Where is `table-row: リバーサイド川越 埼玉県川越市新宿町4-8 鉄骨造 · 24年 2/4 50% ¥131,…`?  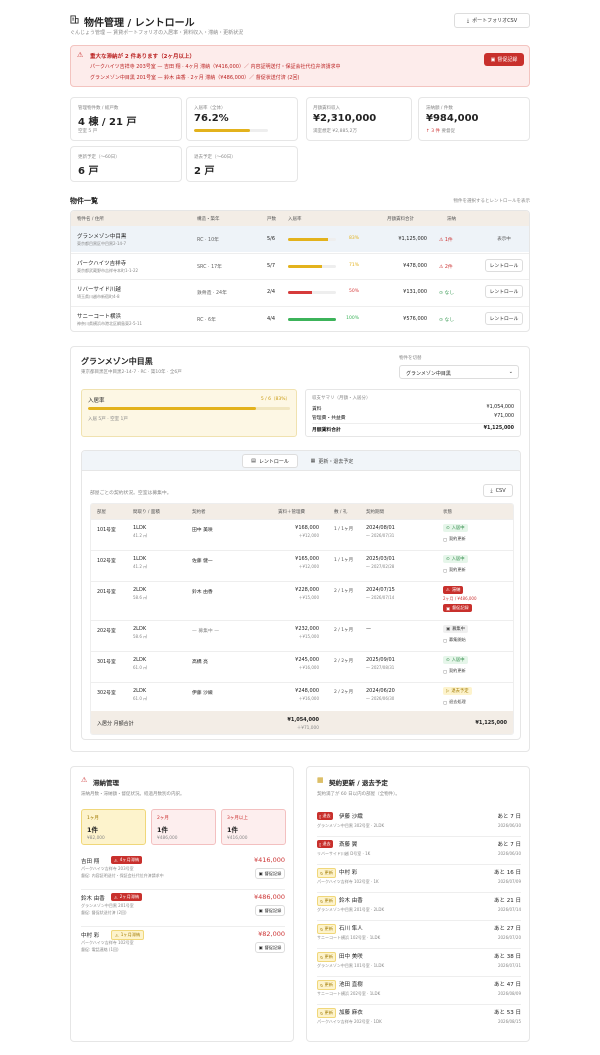 table-row: リバーサイド川越 埼玉県川越市新宿町4-8 鉄骨造 · 24年 2/4 50% ¥131,… is located at coordinates (300, 292).